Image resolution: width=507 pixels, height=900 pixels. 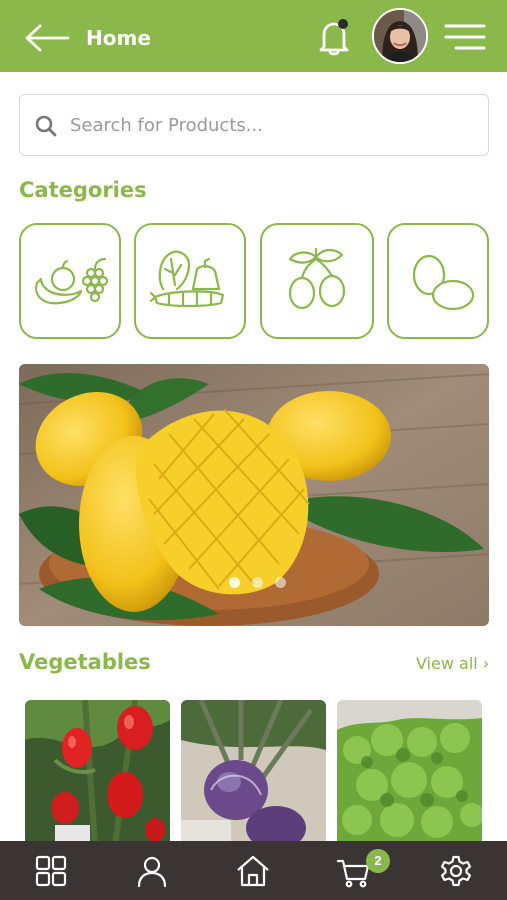 I want to click on category-olives, so click(x=317, y=281).